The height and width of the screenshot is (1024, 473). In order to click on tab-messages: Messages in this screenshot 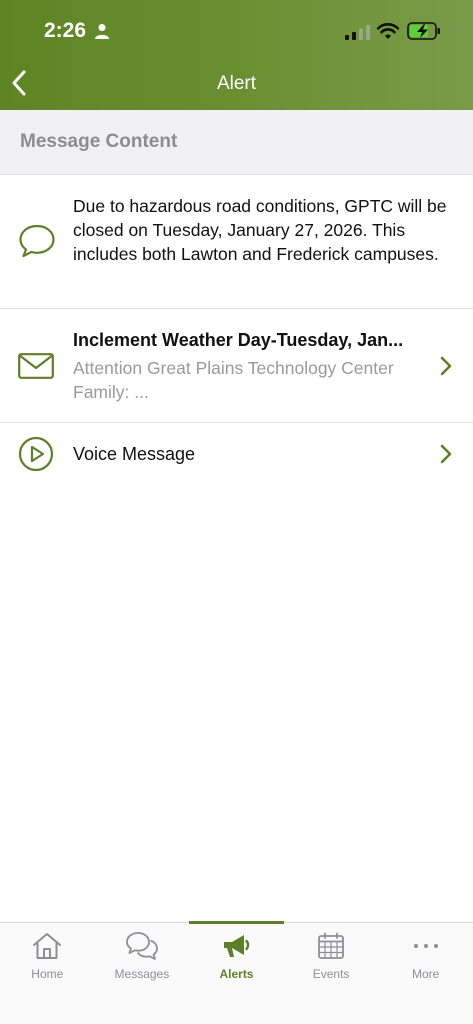, I will do `click(142, 958)`.